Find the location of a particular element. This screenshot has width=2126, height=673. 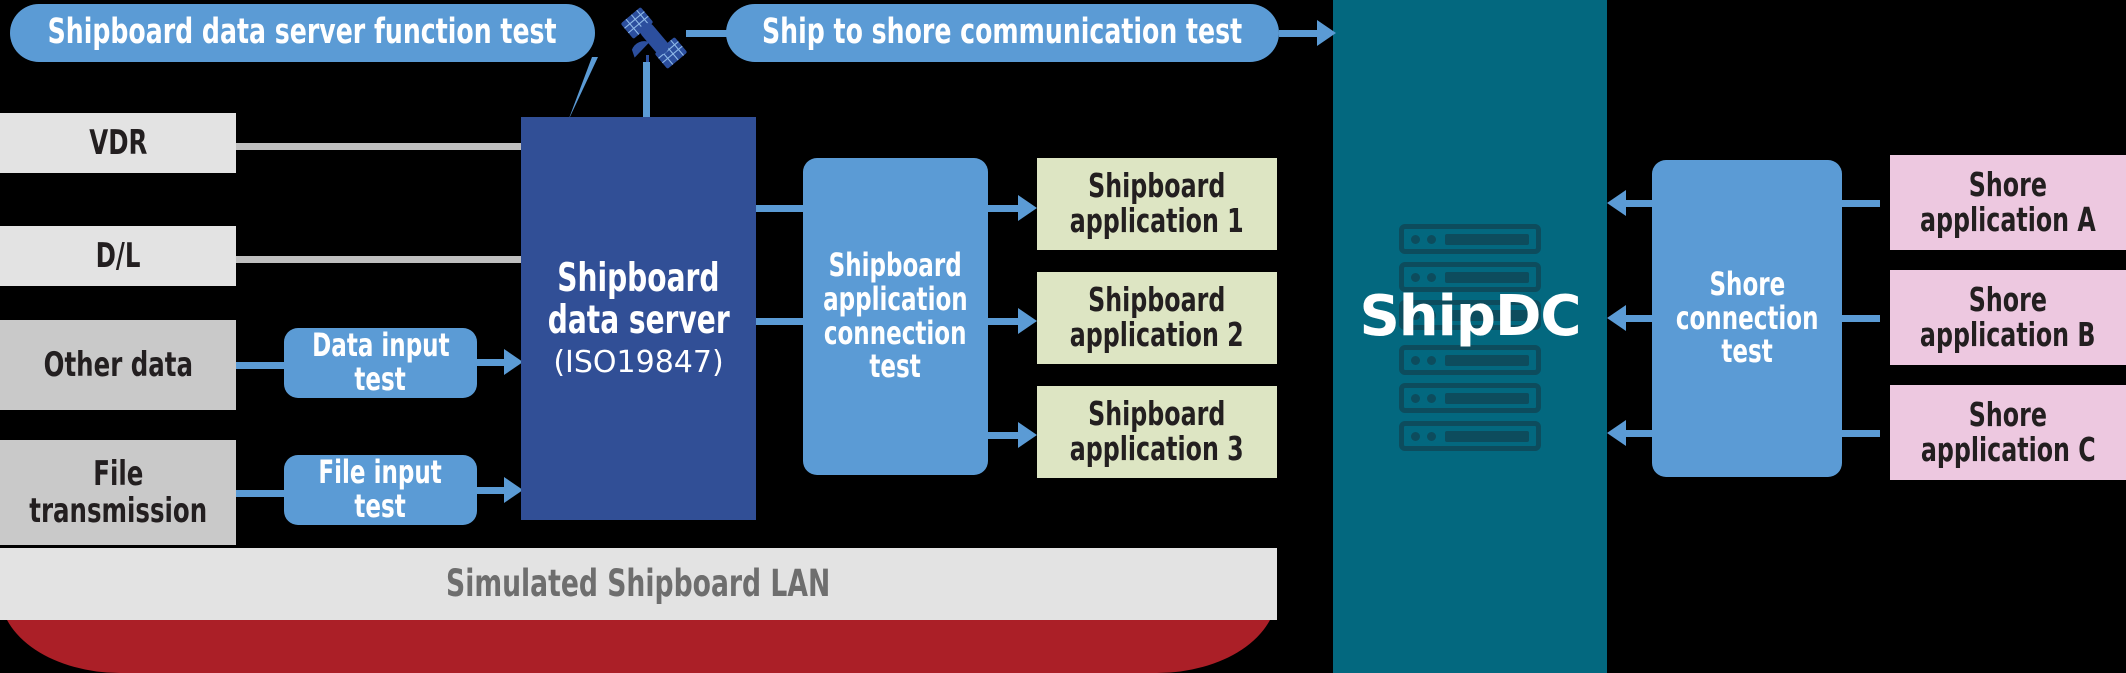

source-box-dl-label: D/L is located at coordinates (118, 255).